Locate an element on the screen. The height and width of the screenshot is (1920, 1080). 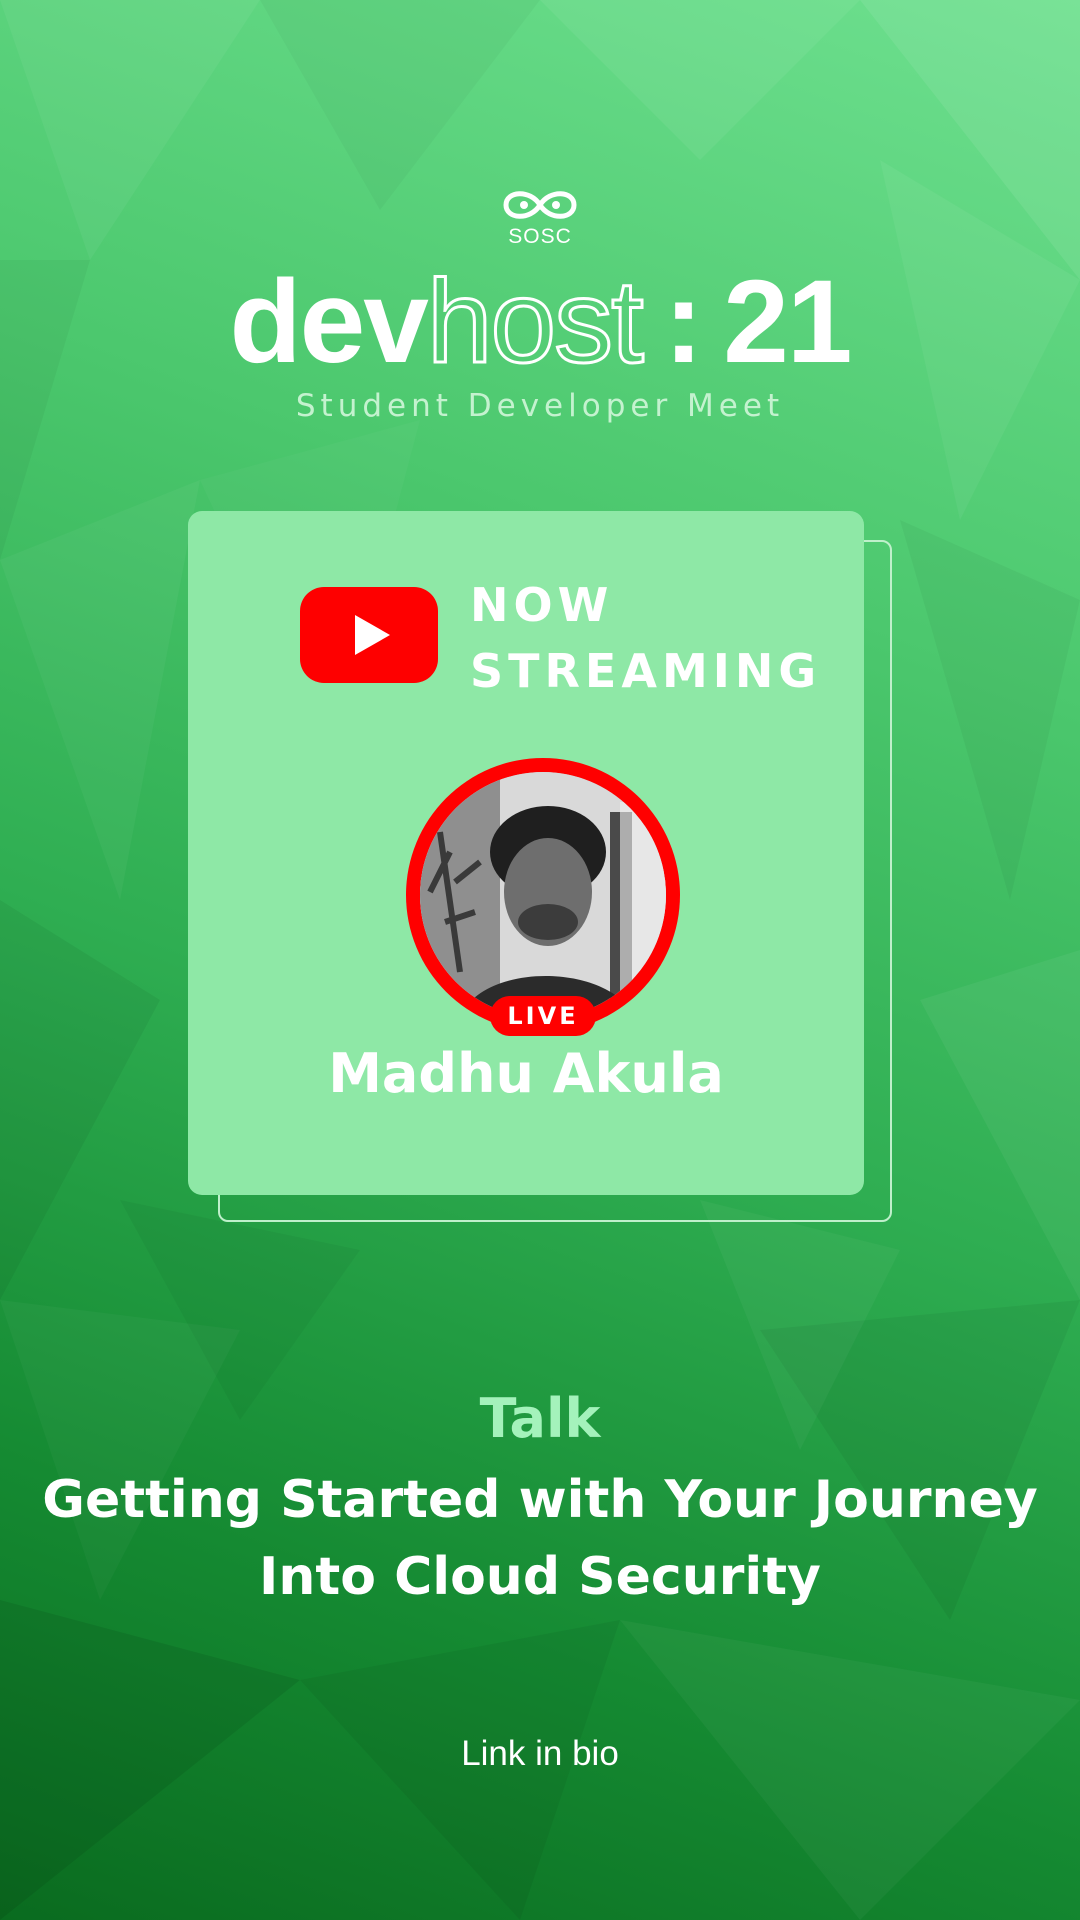
speaker-name: Madhu Akula is located at coordinates (526, 1073).